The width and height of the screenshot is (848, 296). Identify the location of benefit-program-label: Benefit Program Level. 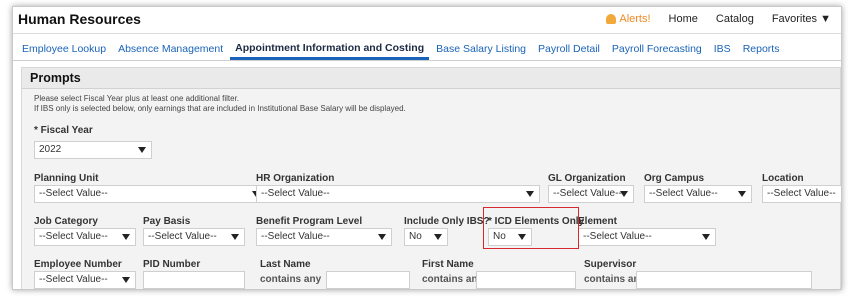
(309, 221).